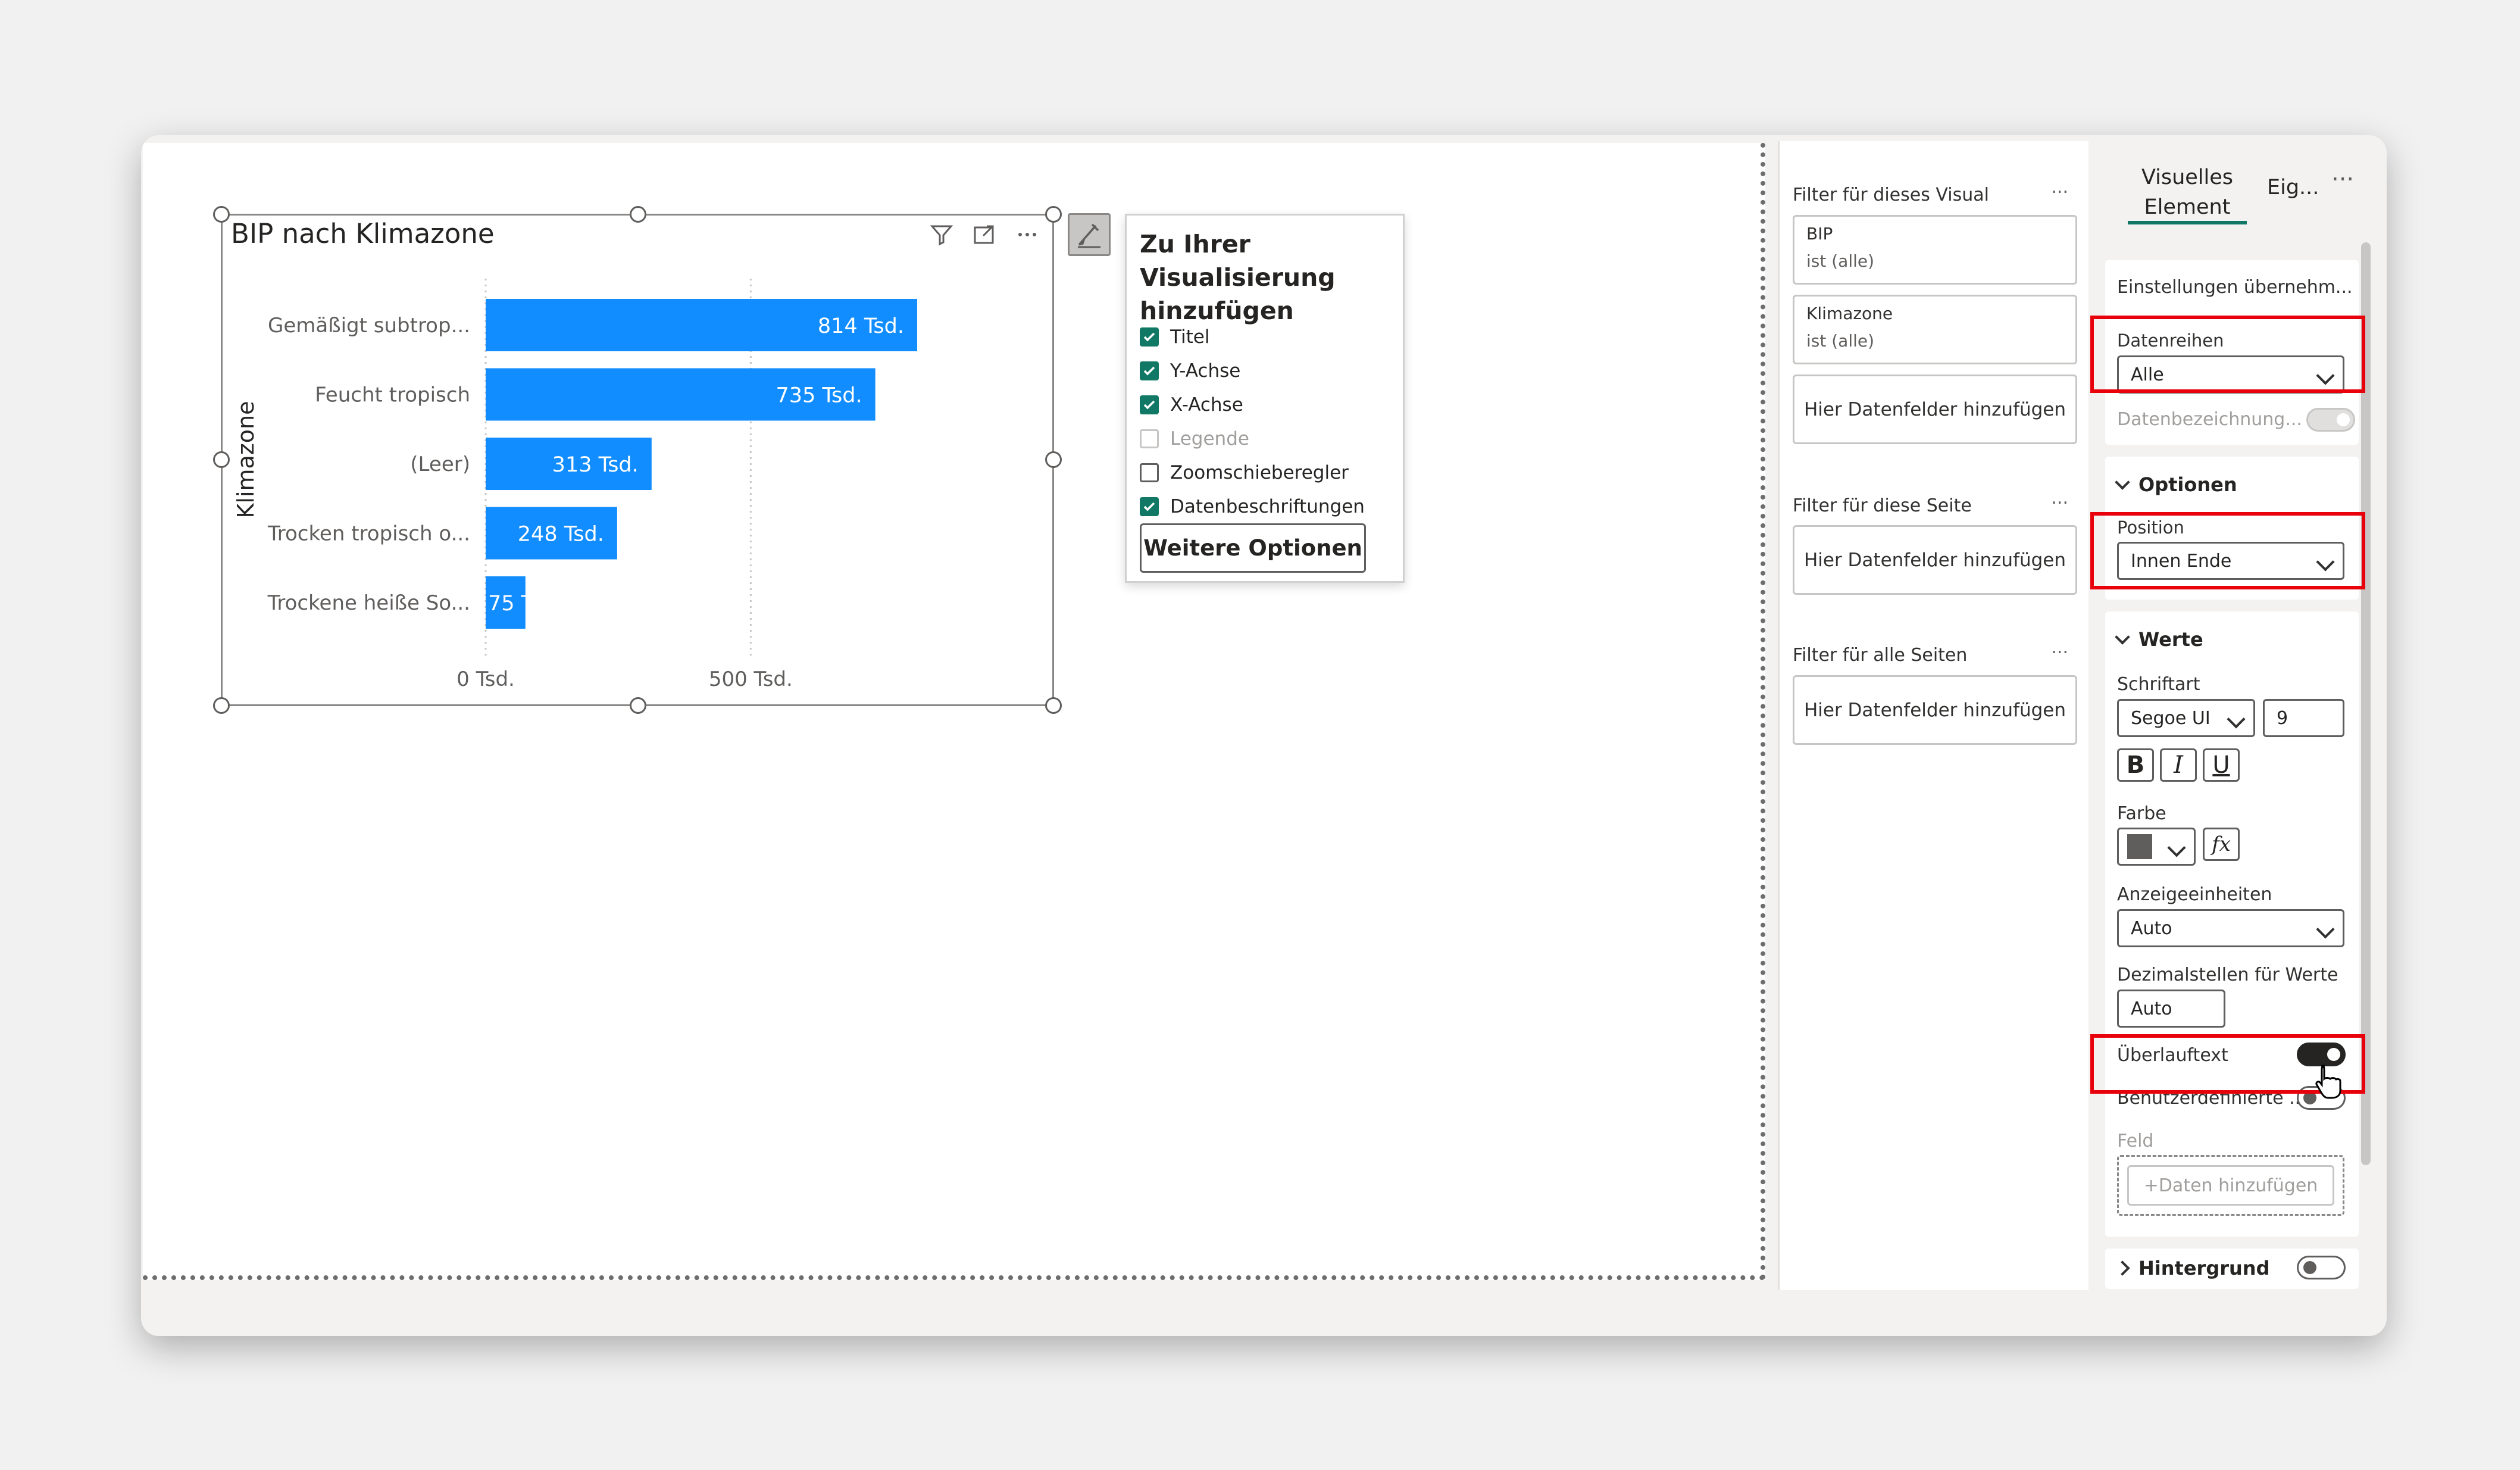 This screenshot has width=2520, height=1470. Describe the element at coordinates (1238, 277) in the screenshot. I see `popup-title: Zu Ihrer Visualisierung hinzufügen` at that location.